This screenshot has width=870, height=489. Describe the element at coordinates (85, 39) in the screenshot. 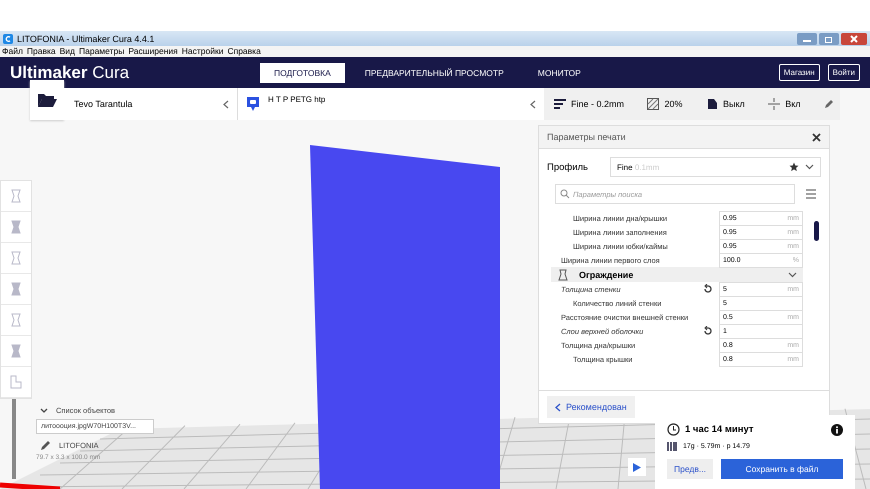

I see `window-title: LITOFONIA - Ultimaker Cura 4.4.1` at that location.